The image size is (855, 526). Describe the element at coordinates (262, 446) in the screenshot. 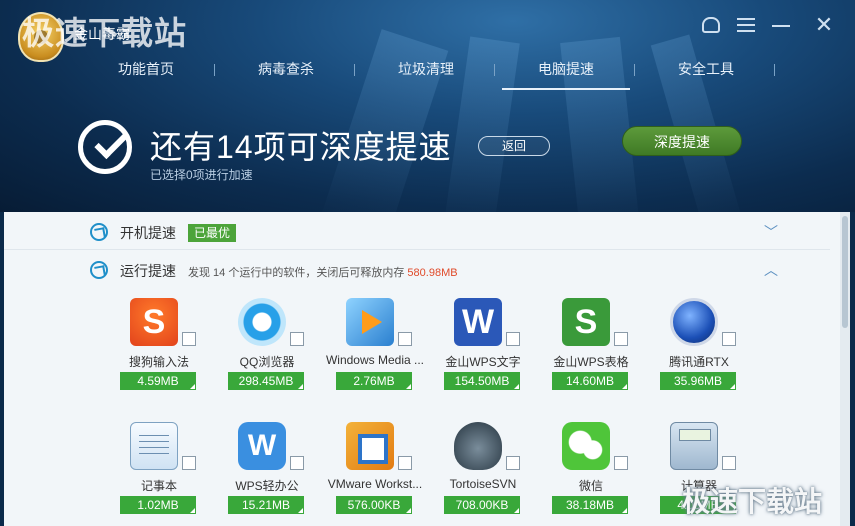

I see `wps-light-icon: W` at that location.